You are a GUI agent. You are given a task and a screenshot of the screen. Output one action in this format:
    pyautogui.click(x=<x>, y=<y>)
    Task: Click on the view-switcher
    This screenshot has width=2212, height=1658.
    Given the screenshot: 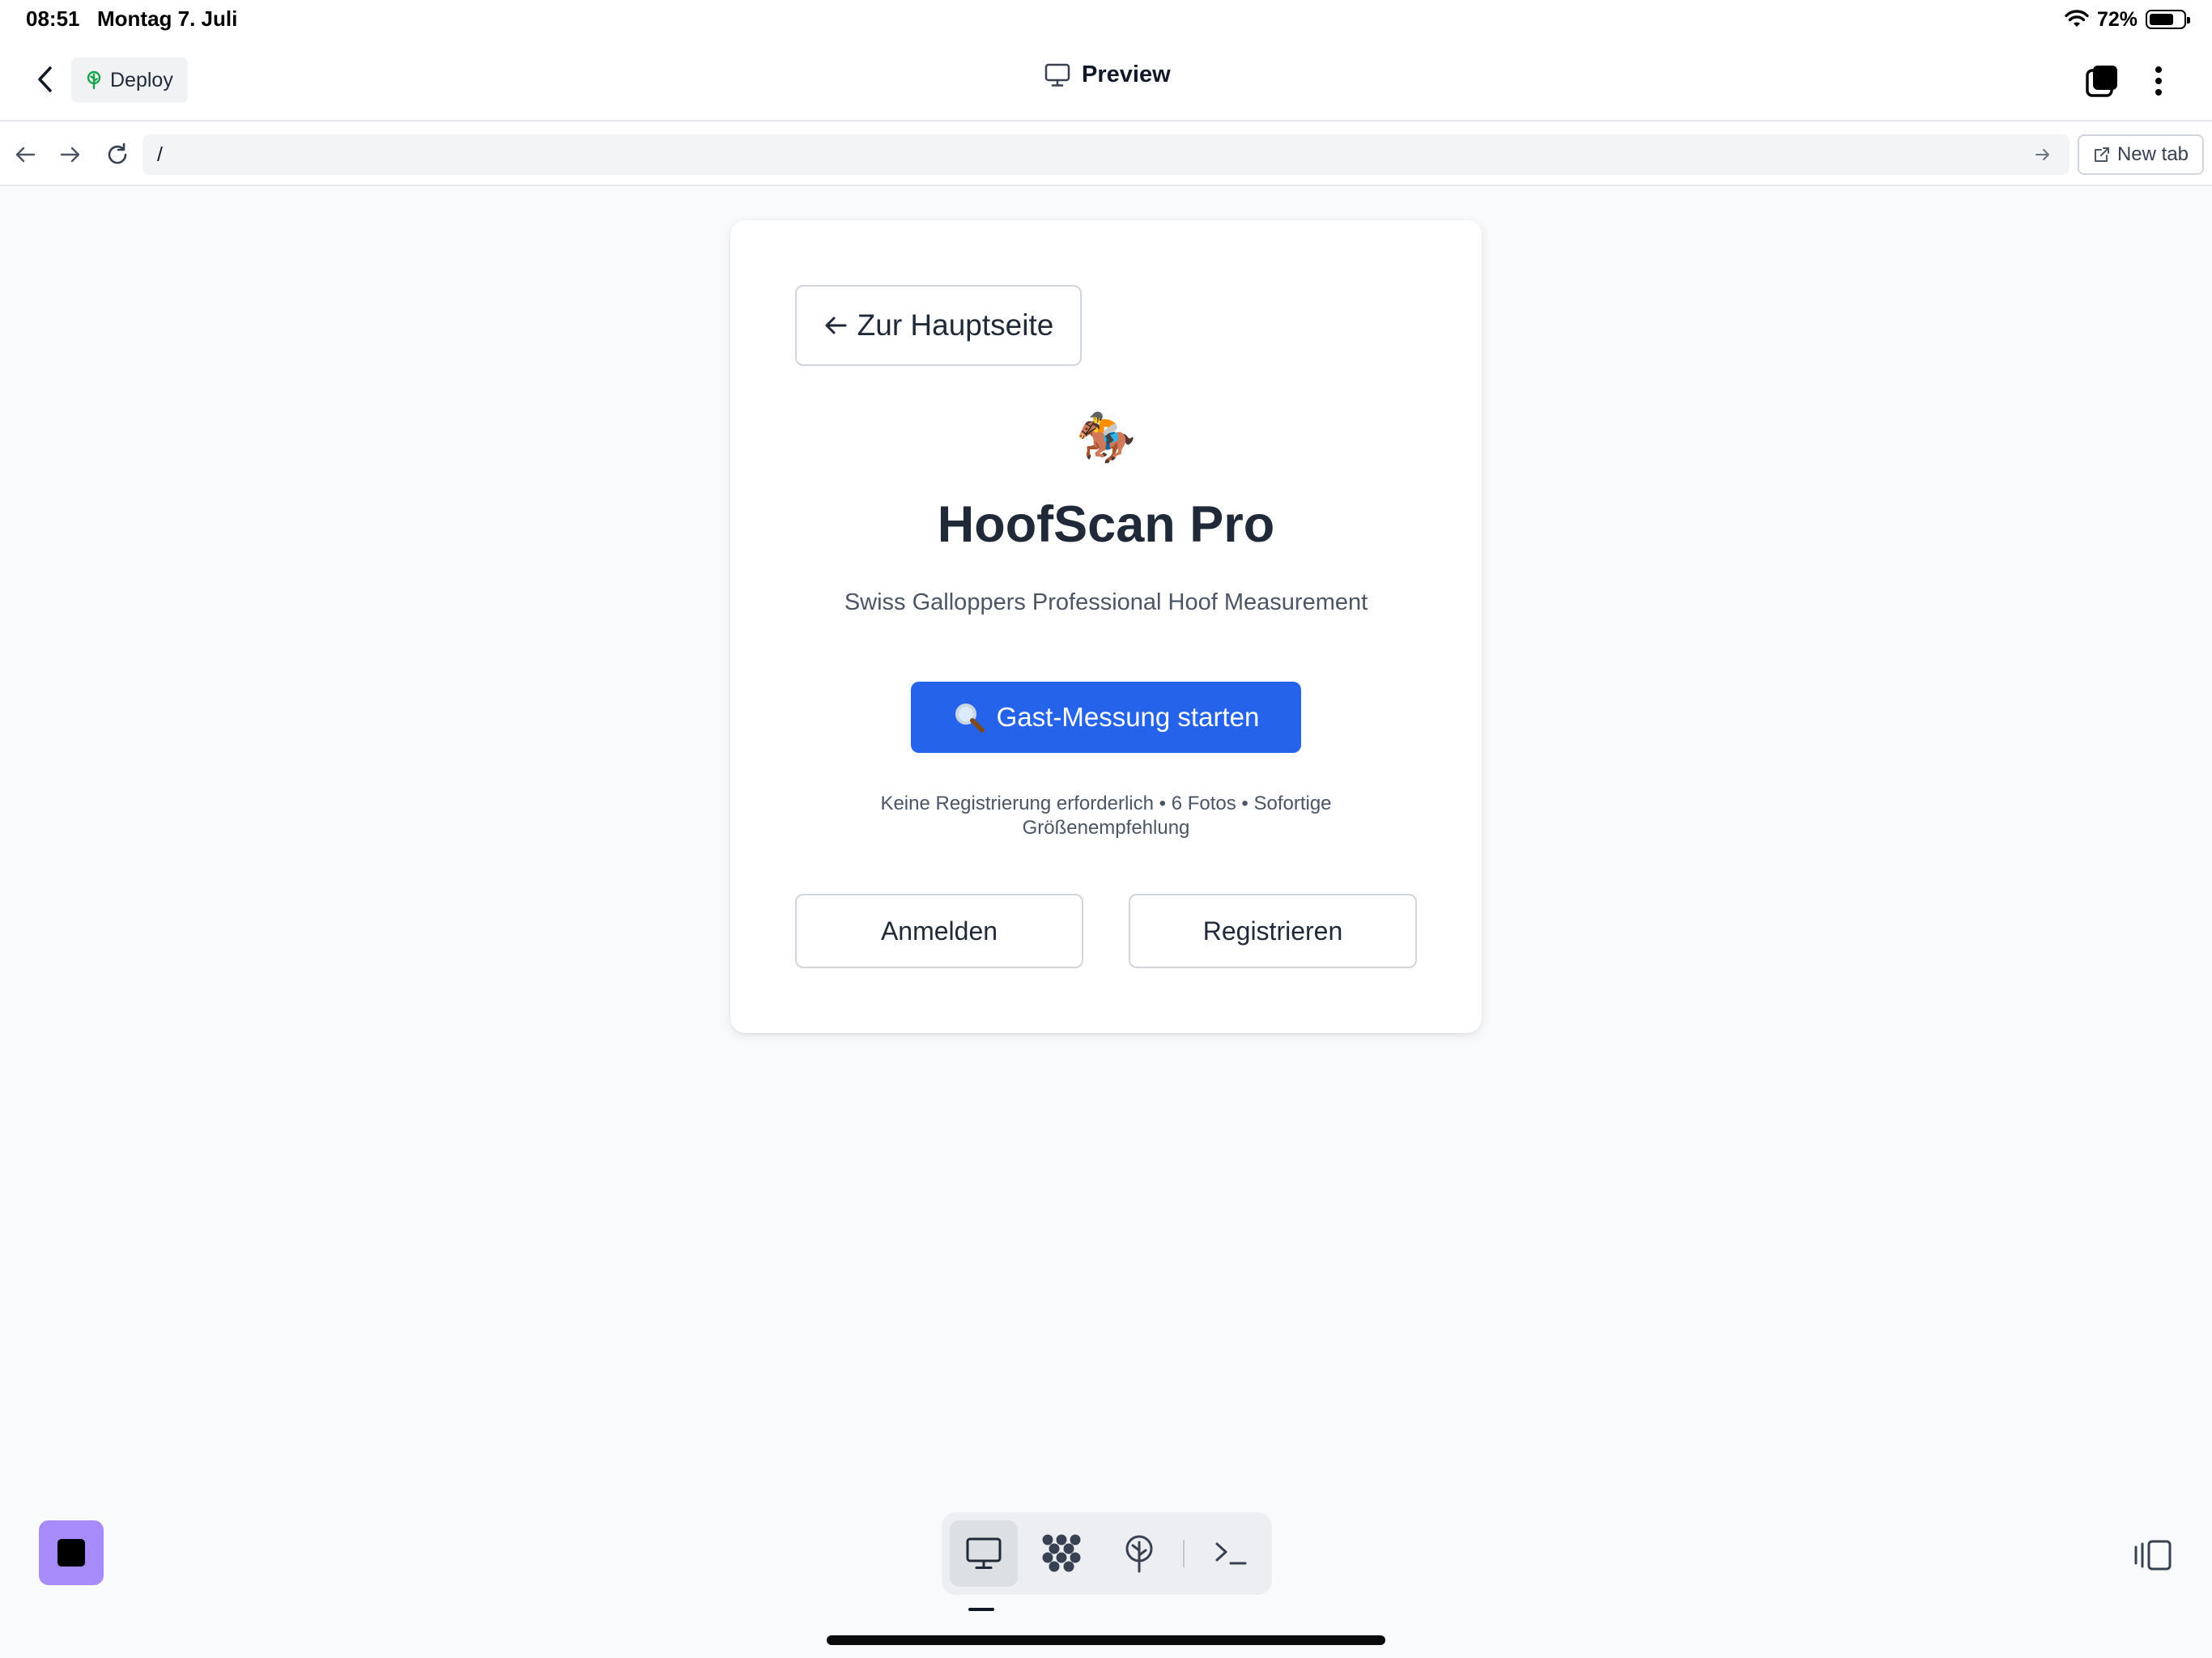 What is the action you would take?
    pyautogui.click(x=1107, y=1553)
    